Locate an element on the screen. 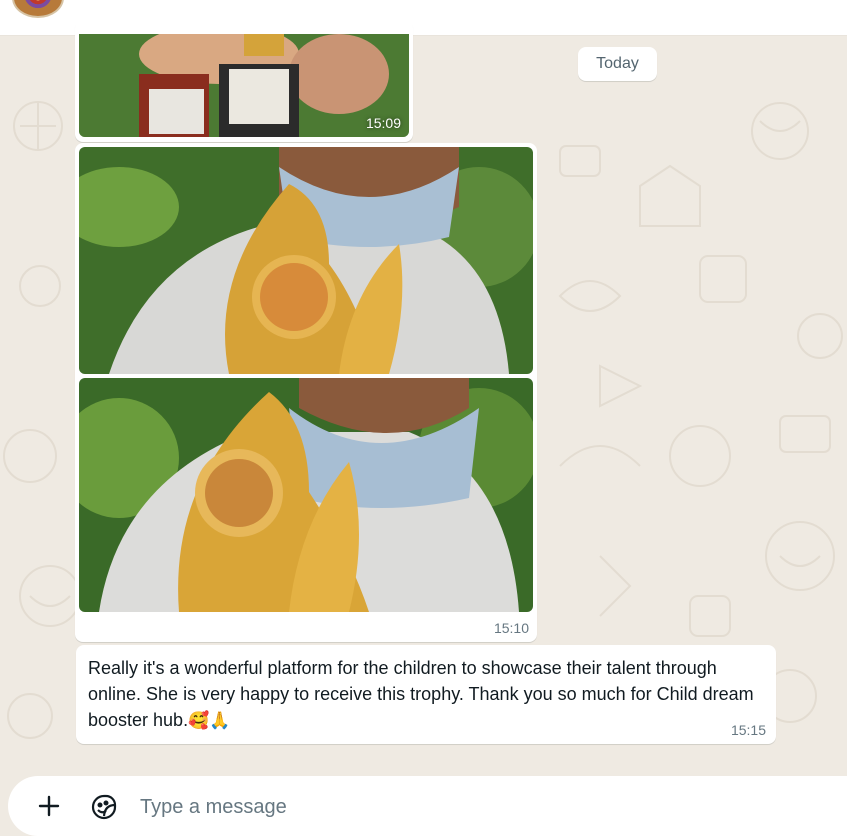 This screenshot has height=836, width=847. message-composer is located at coordinates (423, 806).